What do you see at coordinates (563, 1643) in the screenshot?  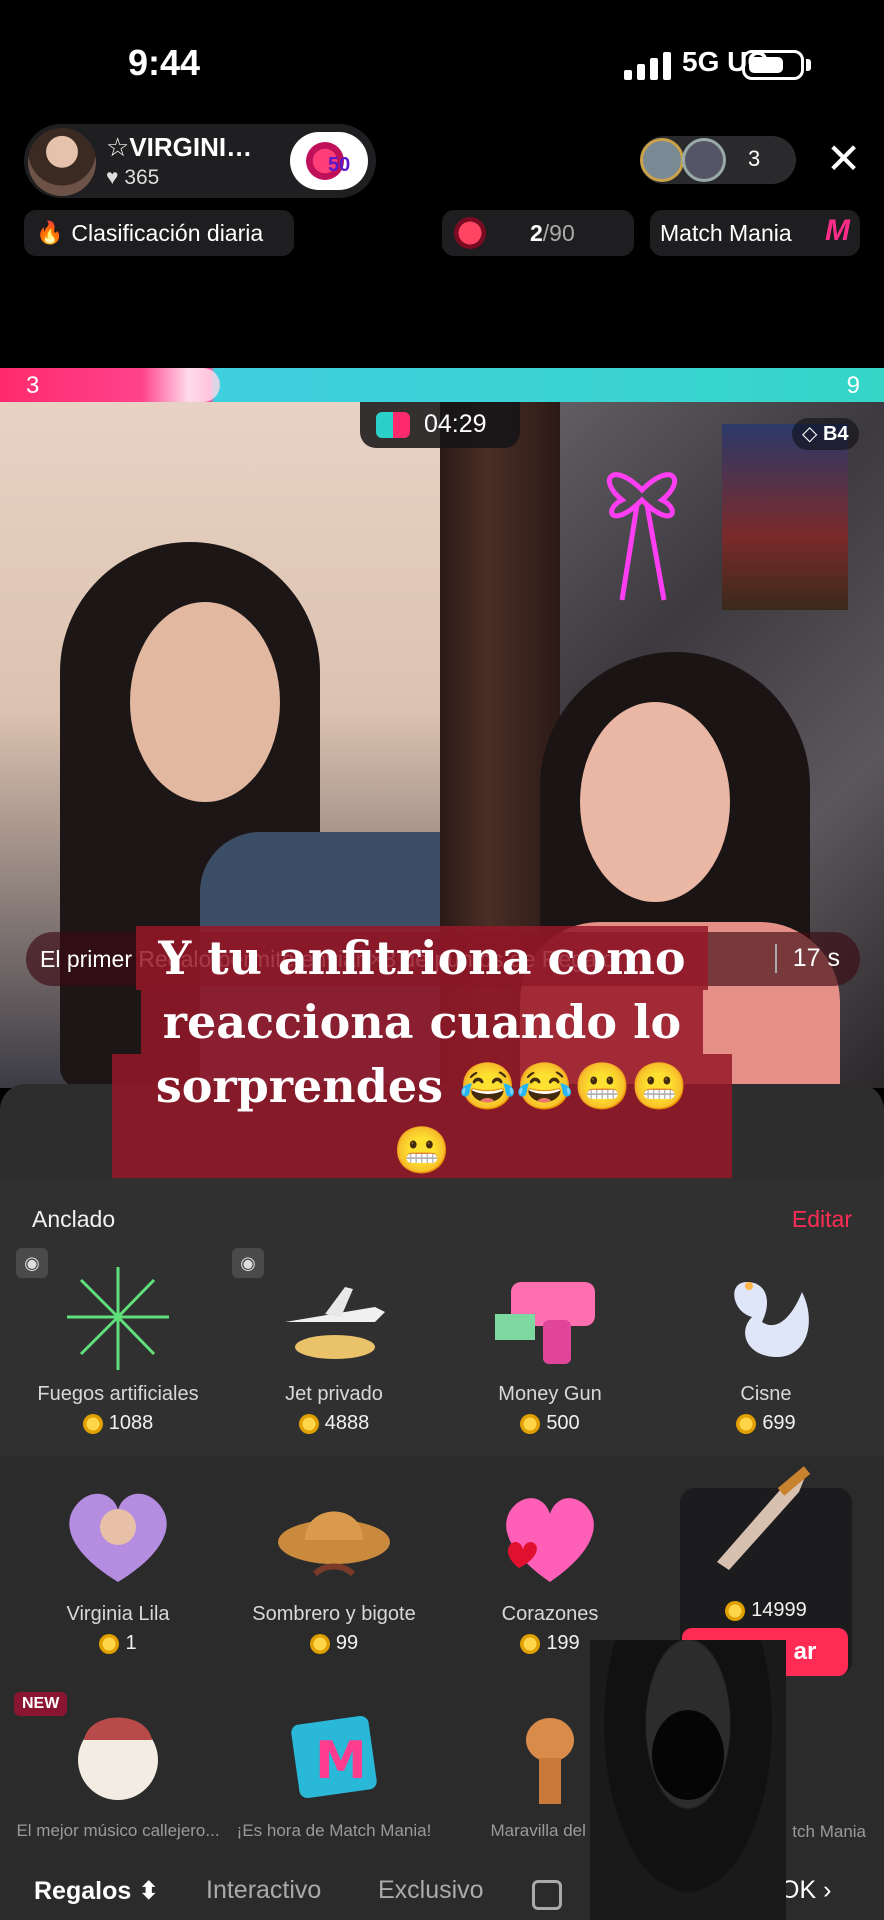 I see `gift-price-value: 199` at bounding box center [563, 1643].